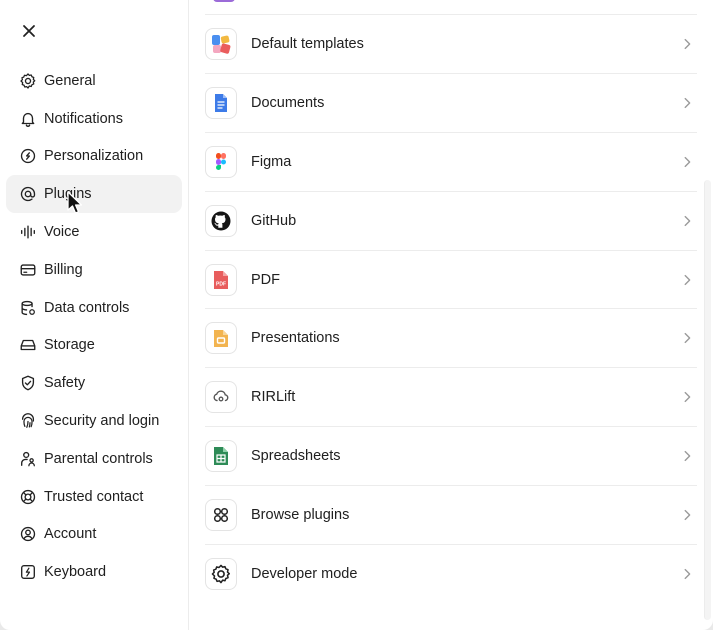 Image resolution: width=713 pixels, height=630 pixels. Describe the element at coordinates (451, 7) in the screenshot. I see `list-item-partial` at that location.